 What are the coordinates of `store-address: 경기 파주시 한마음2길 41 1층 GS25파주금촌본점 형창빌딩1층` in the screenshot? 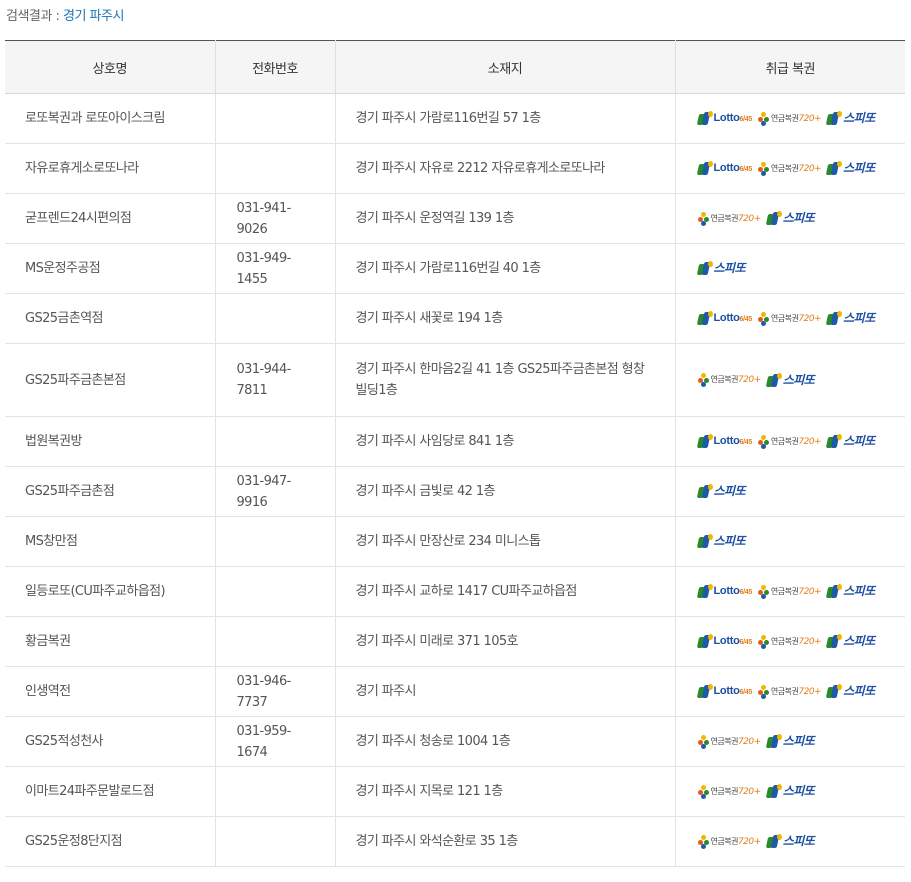 It's located at (504, 380).